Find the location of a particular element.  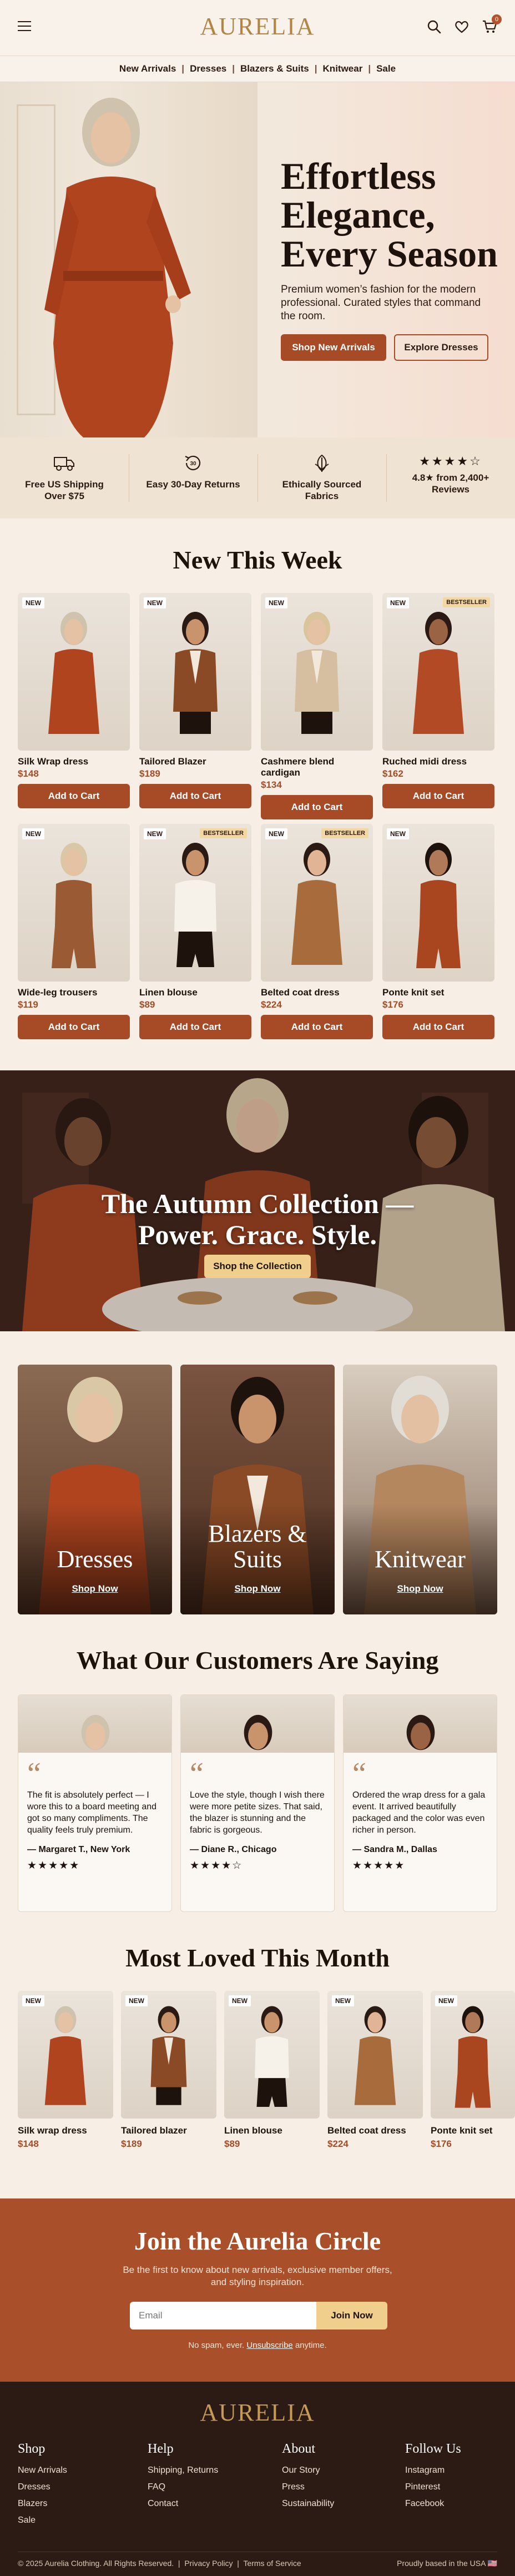

nav-item-sale: Sale is located at coordinates (386, 68).